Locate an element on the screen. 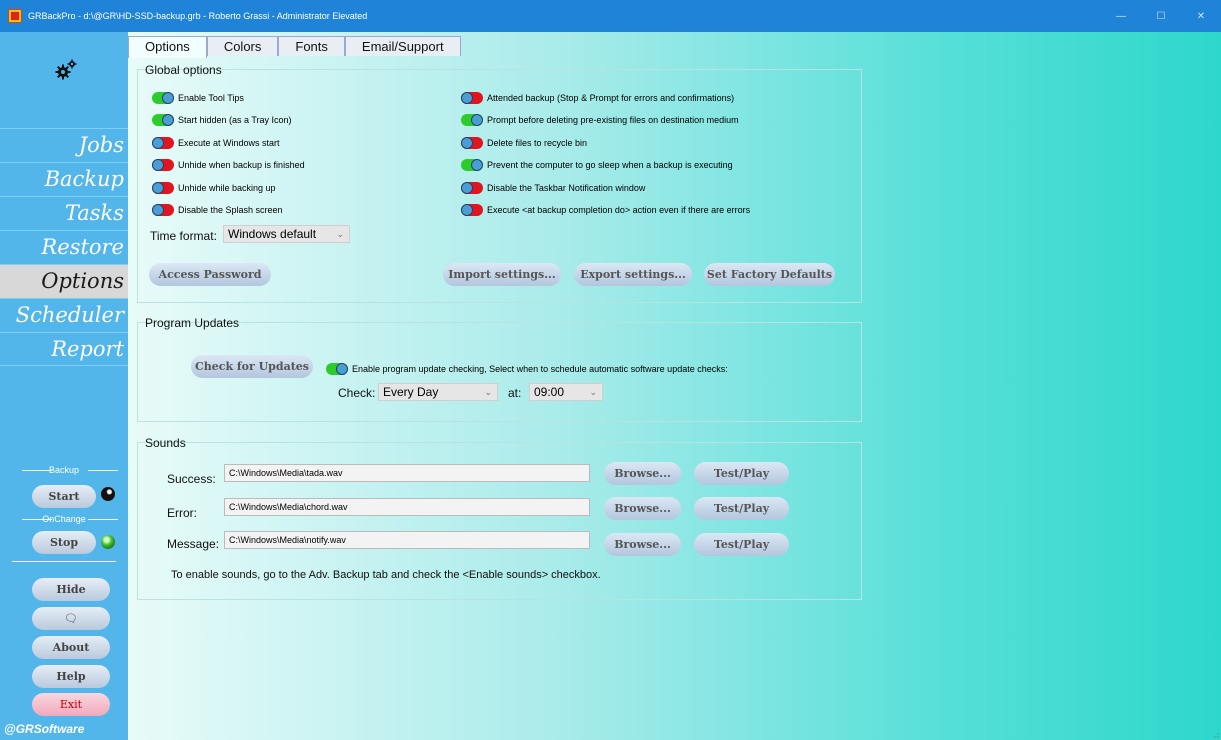 Image resolution: width=1221 pixels, height=740 pixels. chat-icon: 🗨 is located at coordinates (71, 618).